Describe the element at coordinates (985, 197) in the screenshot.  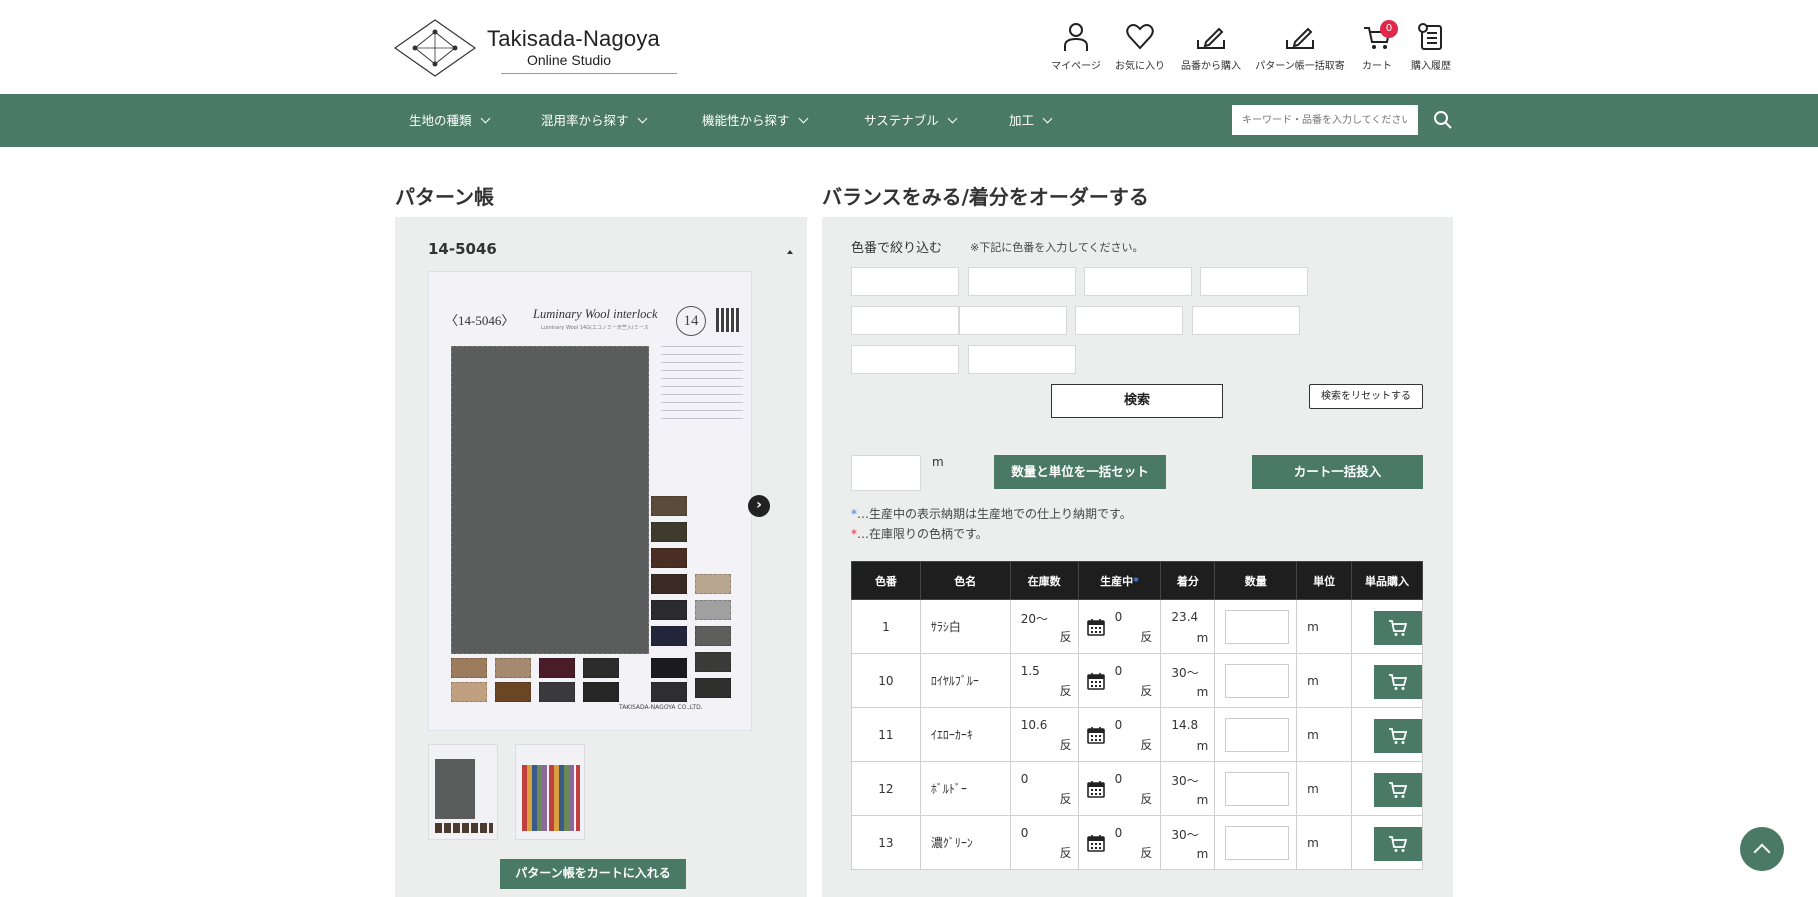
I see `order-section-title: バランスをみる/着分をオーダーする` at that location.